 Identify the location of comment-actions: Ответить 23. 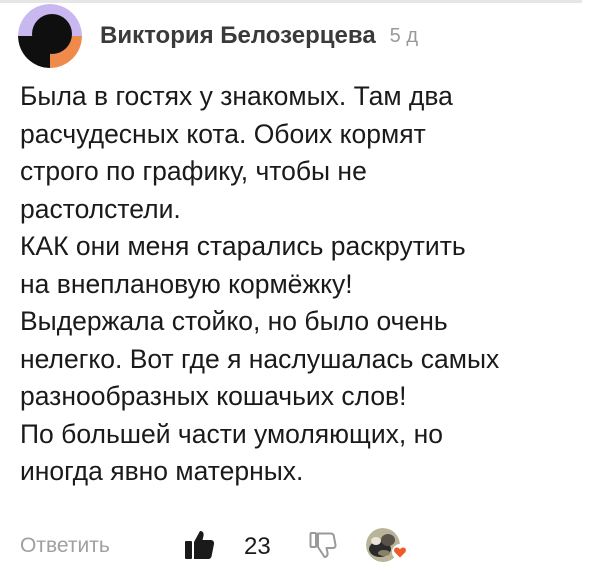
(305, 546).